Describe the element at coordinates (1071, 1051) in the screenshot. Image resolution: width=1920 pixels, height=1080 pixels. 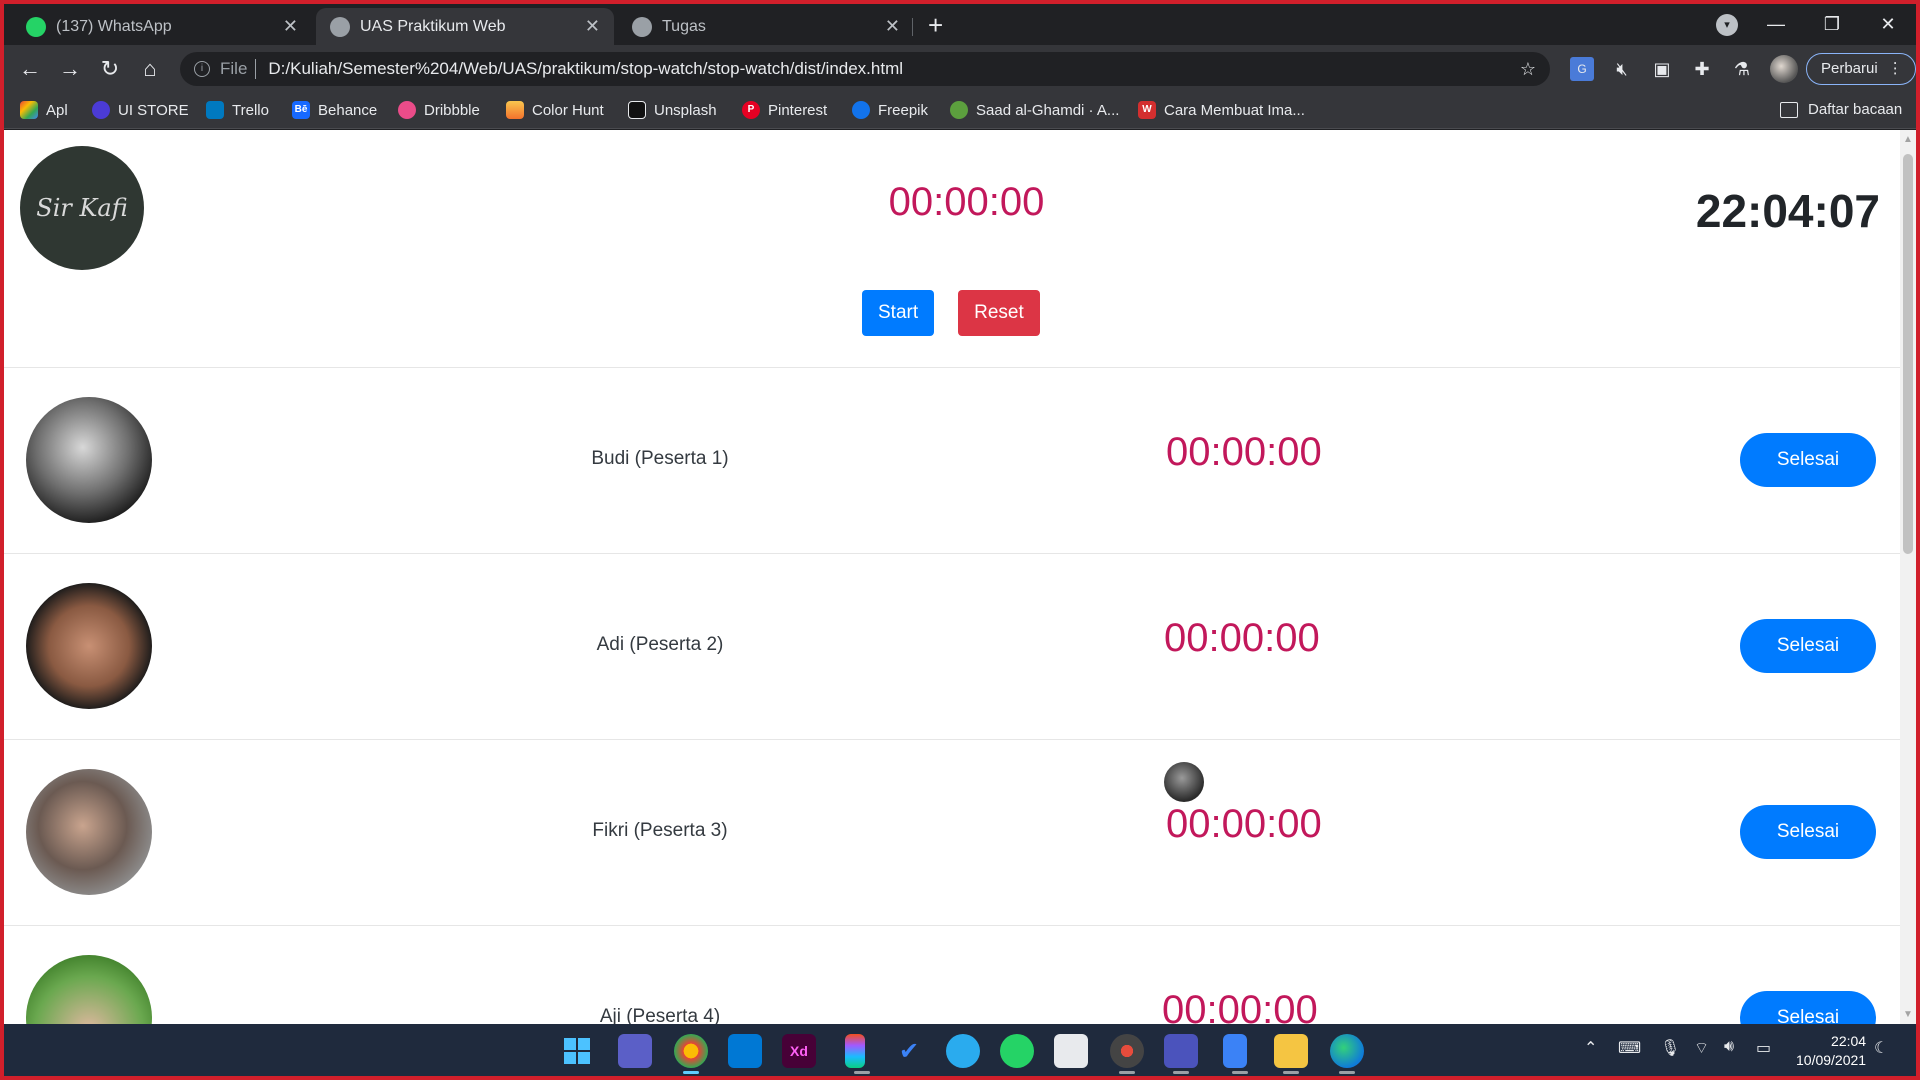
I see `microsoft-store-icon` at that location.